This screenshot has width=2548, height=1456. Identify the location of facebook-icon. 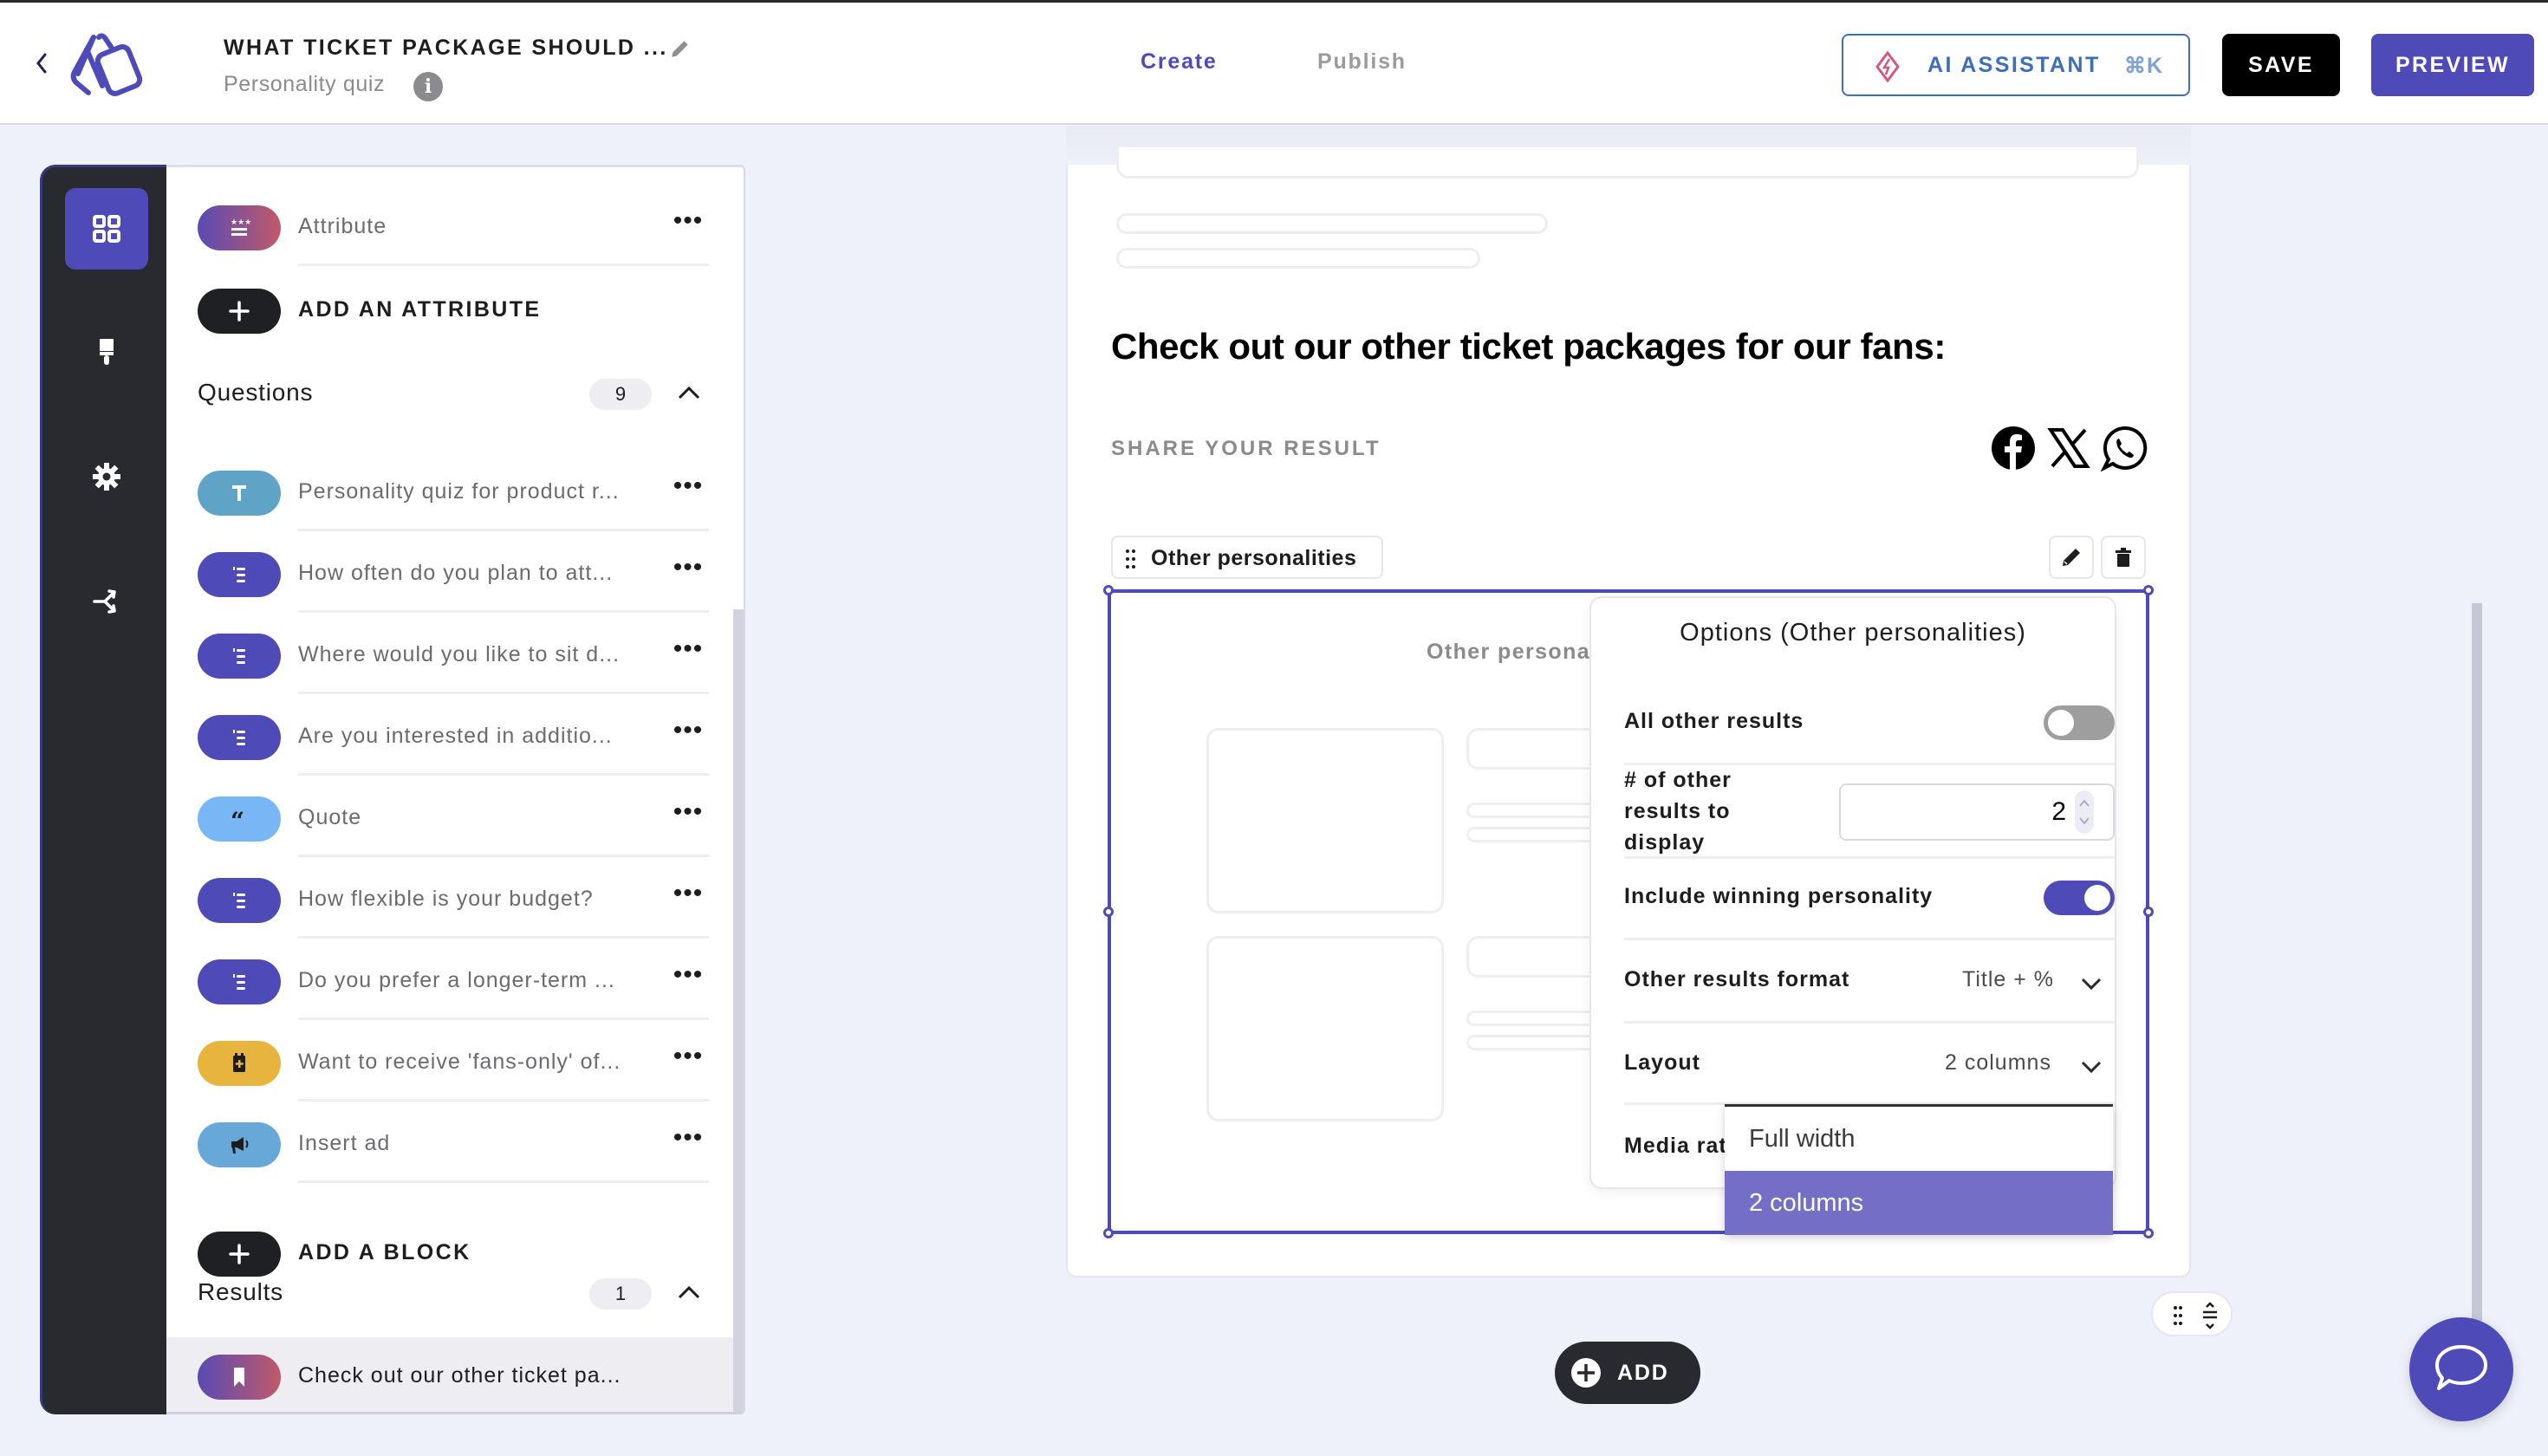
(2013, 448).